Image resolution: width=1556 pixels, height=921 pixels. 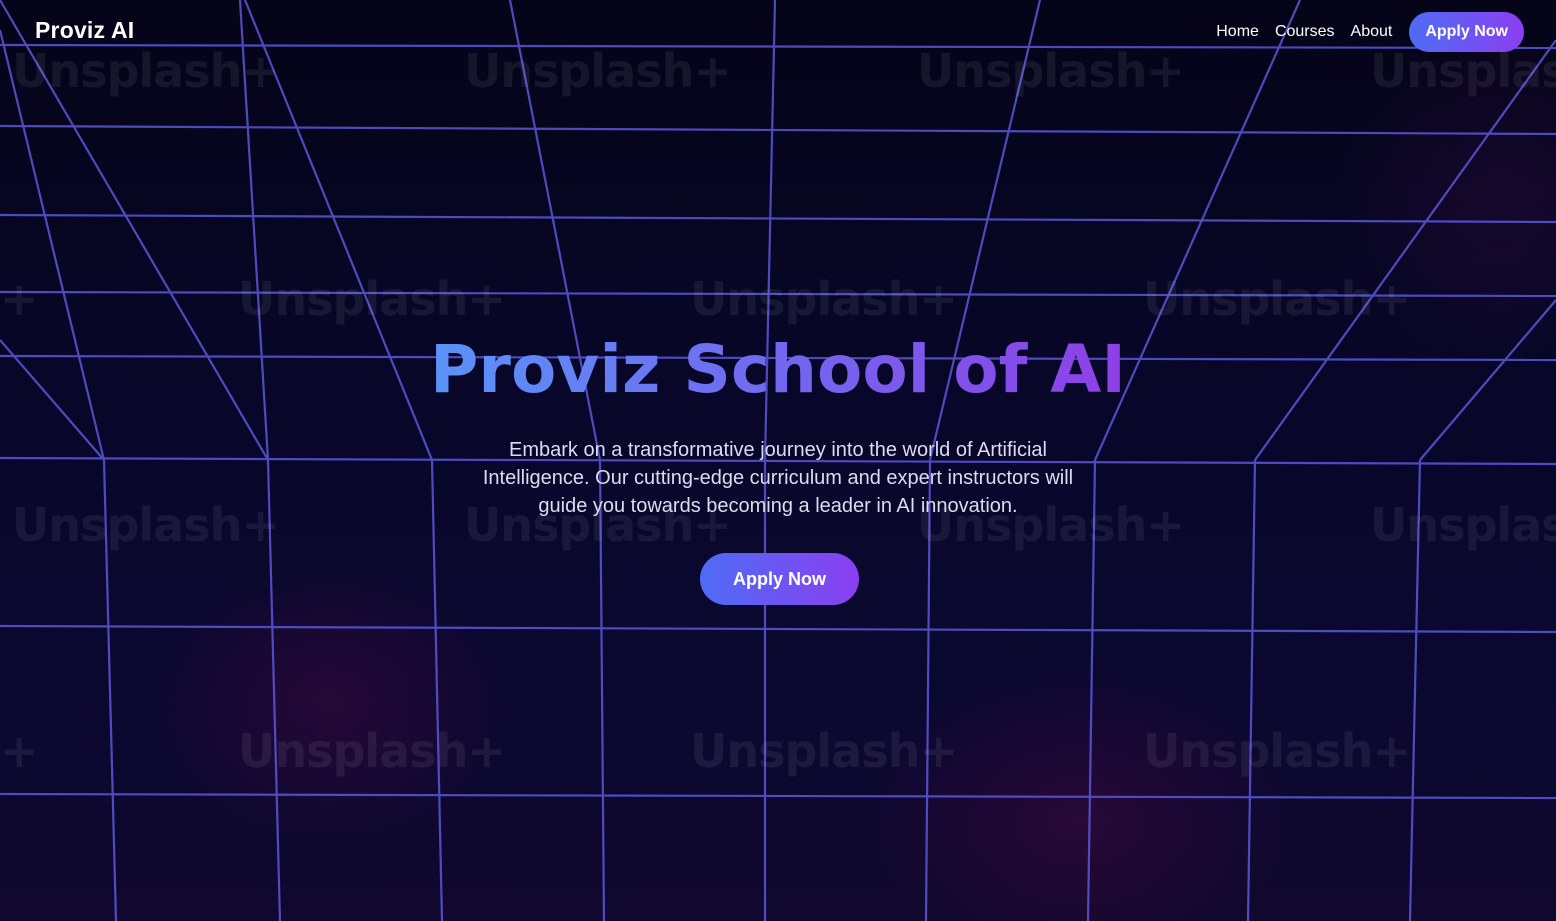 What do you see at coordinates (1237, 32) in the screenshot?
I see `nav-home-link: Home` at bounding box center [1237, 32].